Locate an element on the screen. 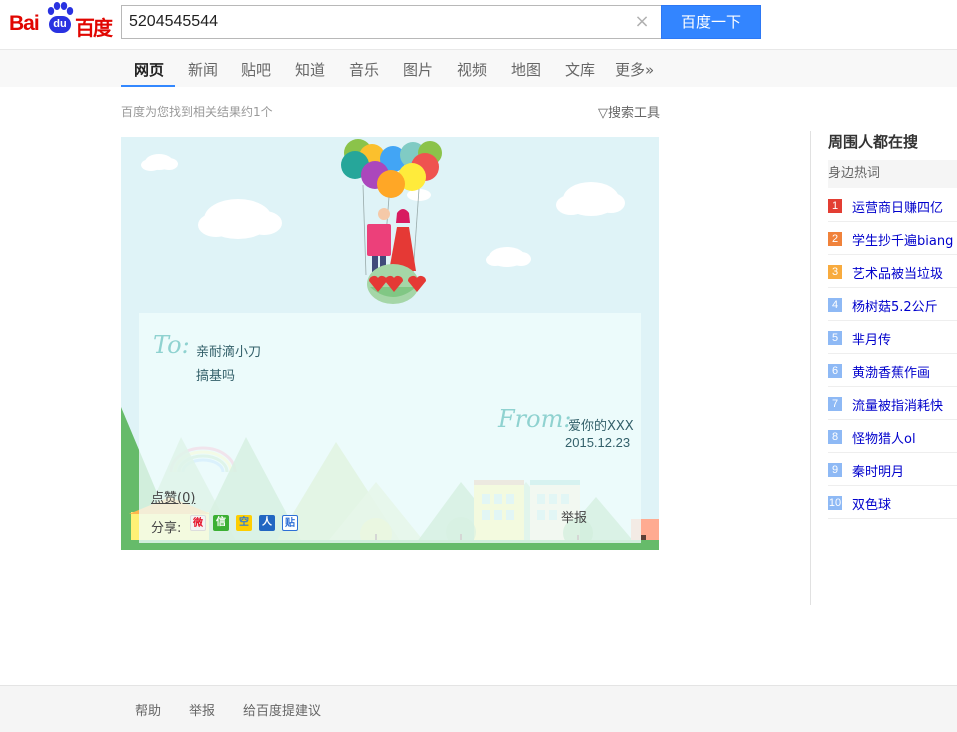 This screenshot has width=957, height=732. from-label: From: is located at coordinates (535, 419).